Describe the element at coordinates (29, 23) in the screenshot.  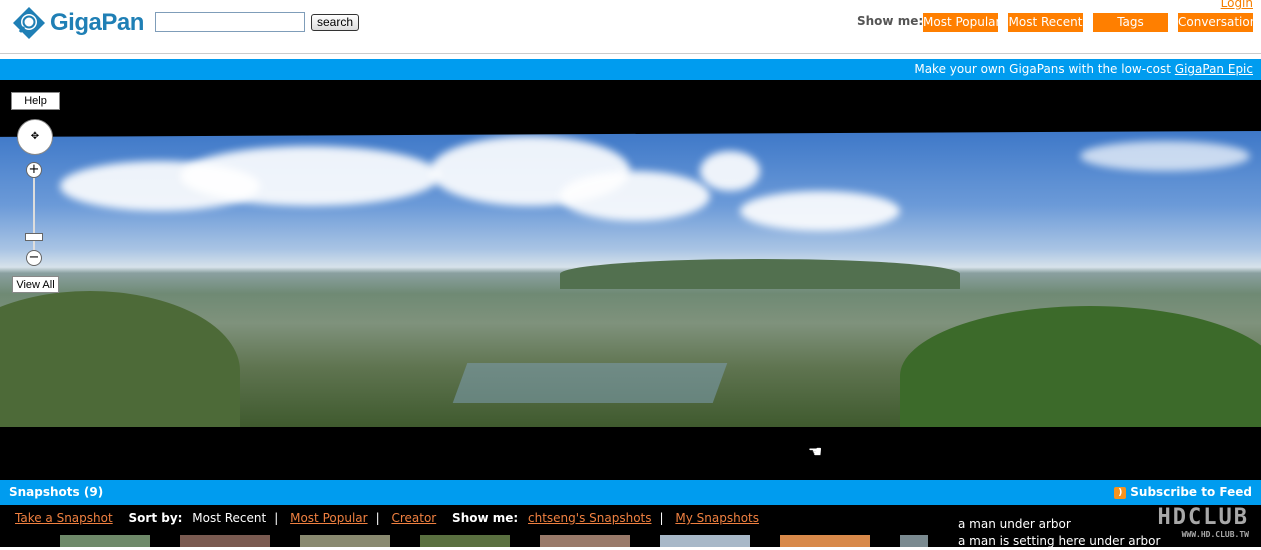
I see `gigapan-logo-icon` at that location.